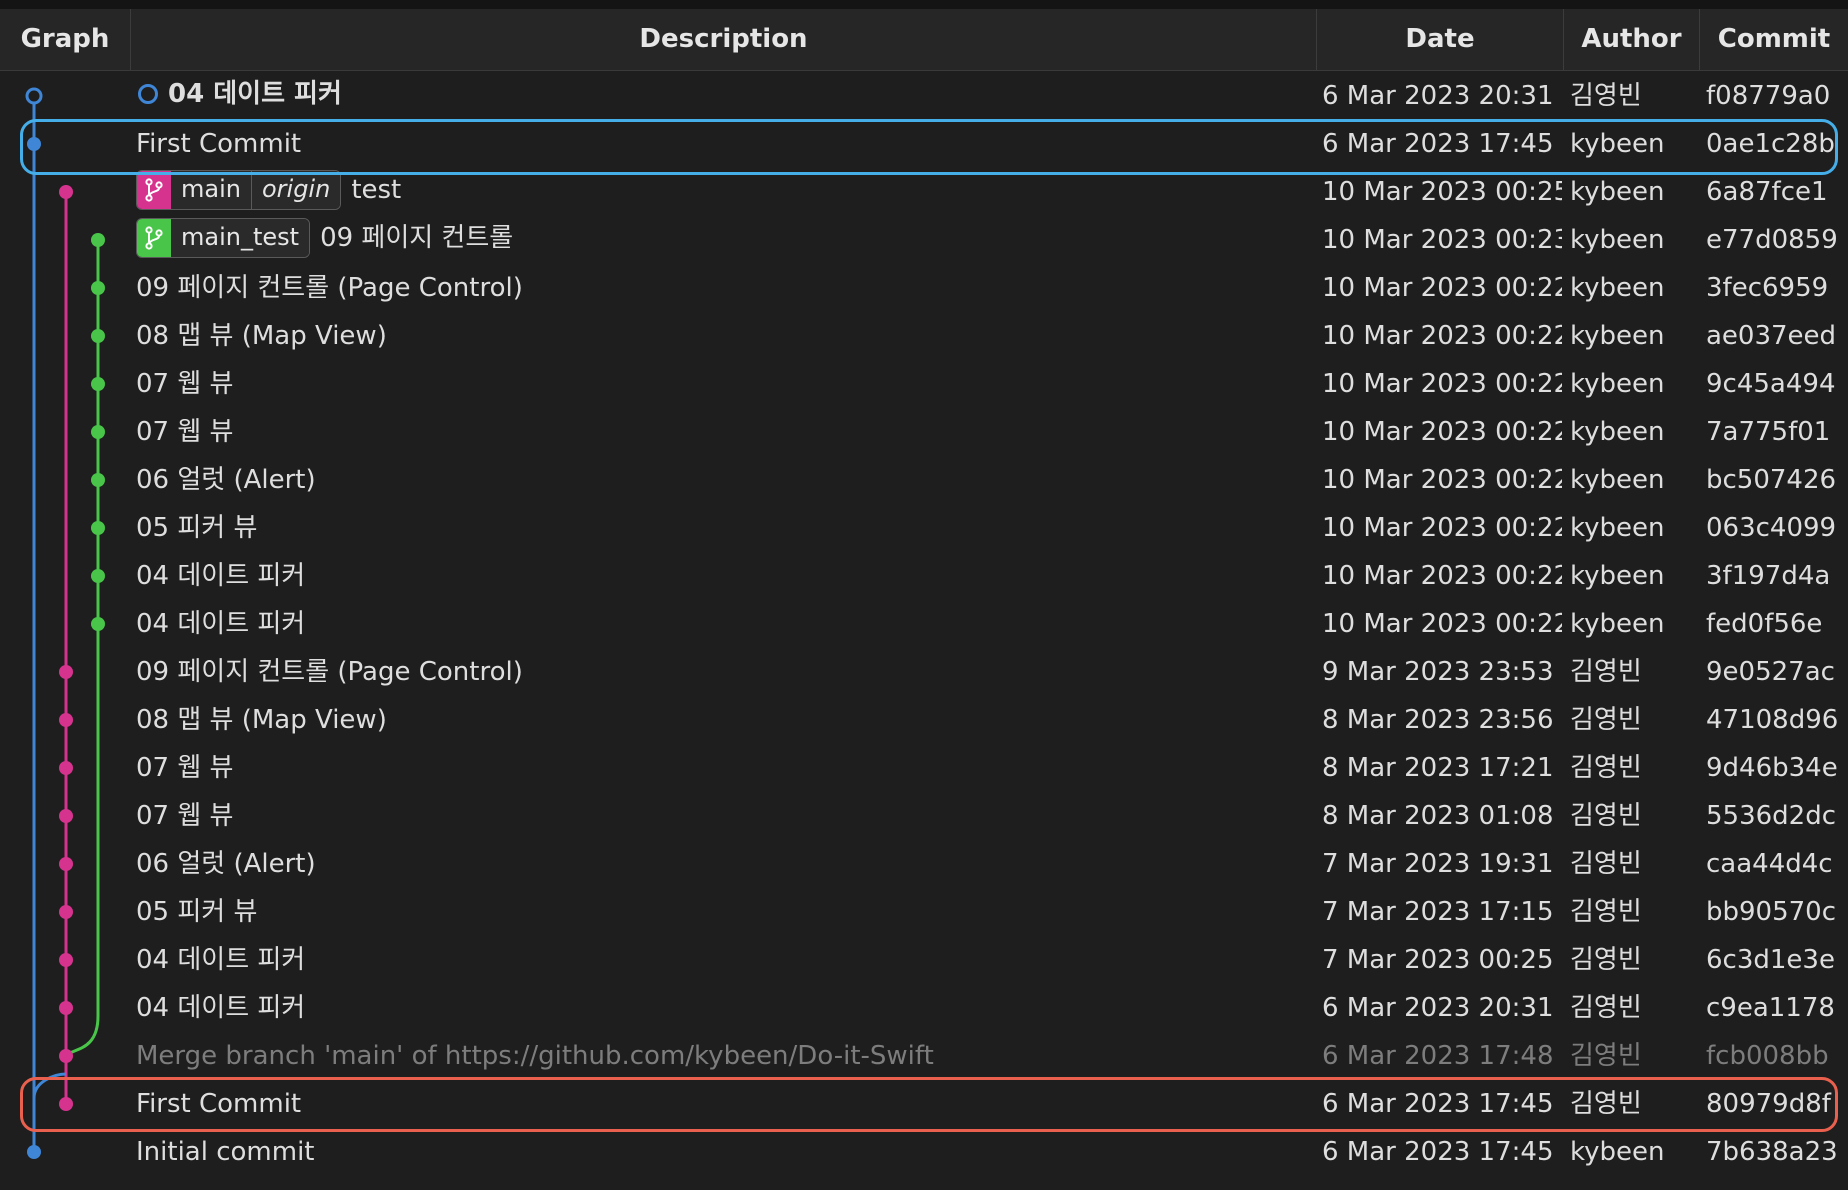 This screenshot has height=1190, width=1848. I want to click on commit-description: First Commit, so click(721, 144).